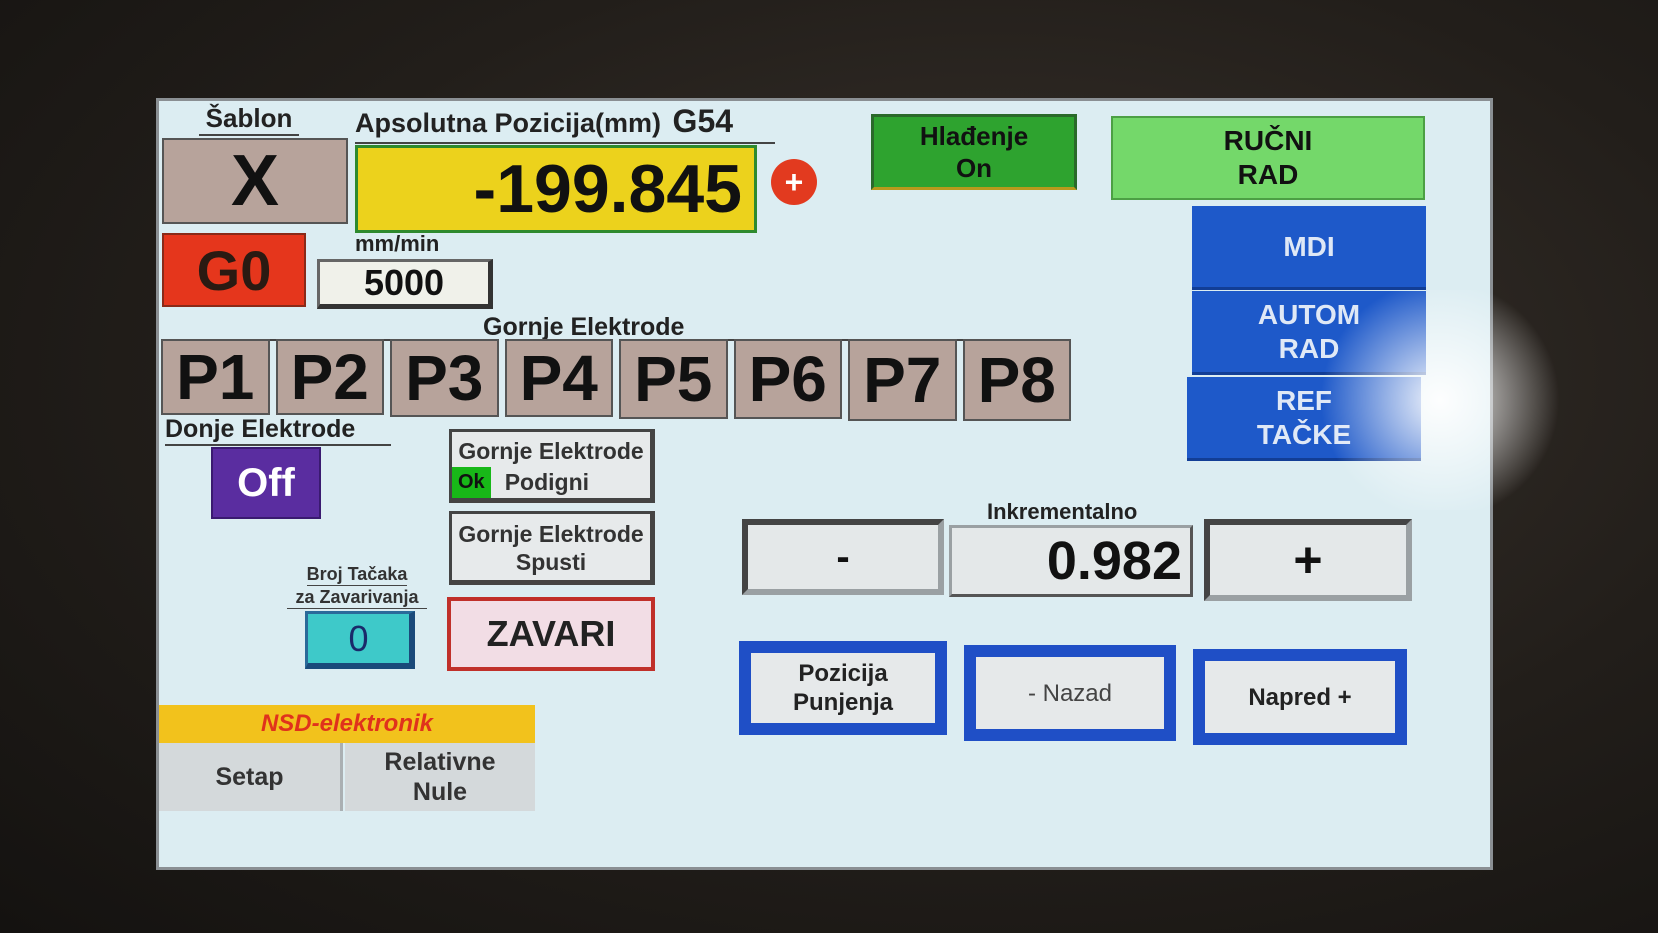 The image size is (1658, 933). Describe the element at coordinates (547, 482) in the screenshot. I see `raise-electrodes-label: Podigni` at that location.